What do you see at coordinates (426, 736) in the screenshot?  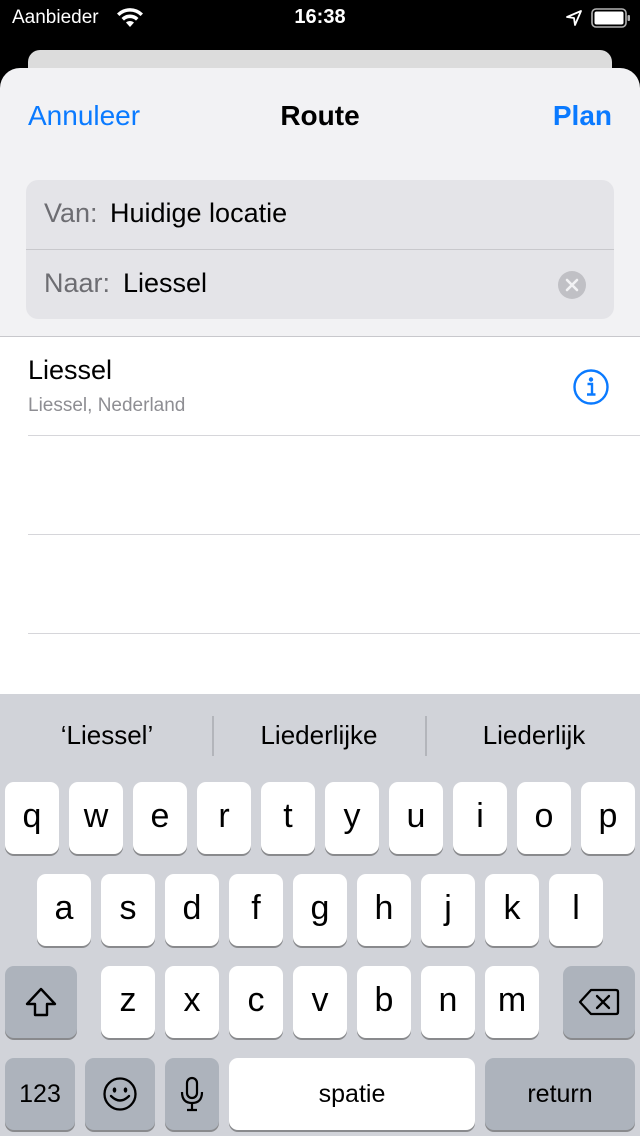 I see `suggestion-divider` at bounding box center [426, 736].